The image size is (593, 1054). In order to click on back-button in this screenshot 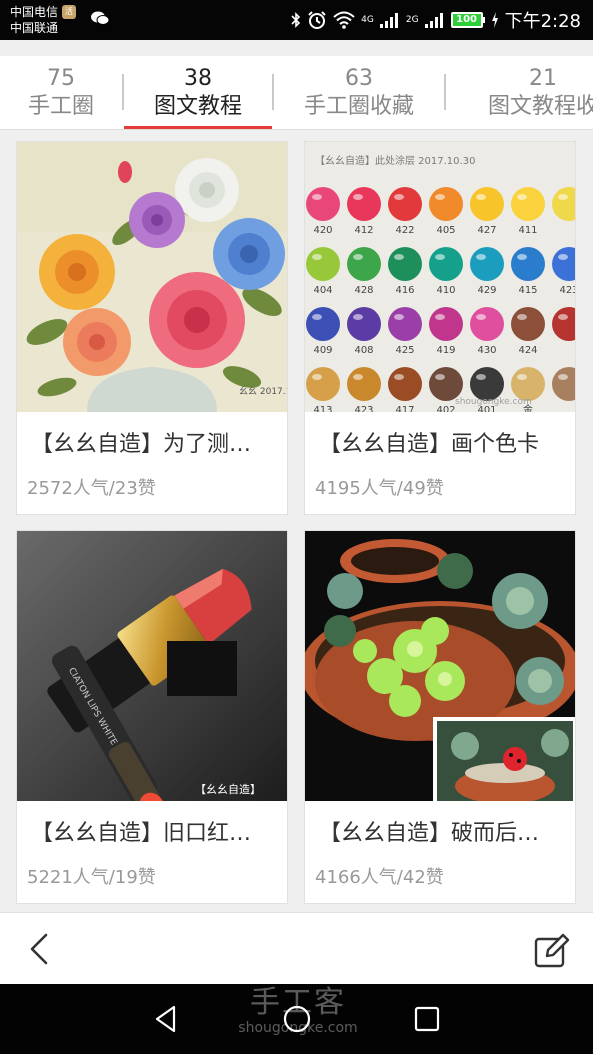, I will do `click(42, 949)`.